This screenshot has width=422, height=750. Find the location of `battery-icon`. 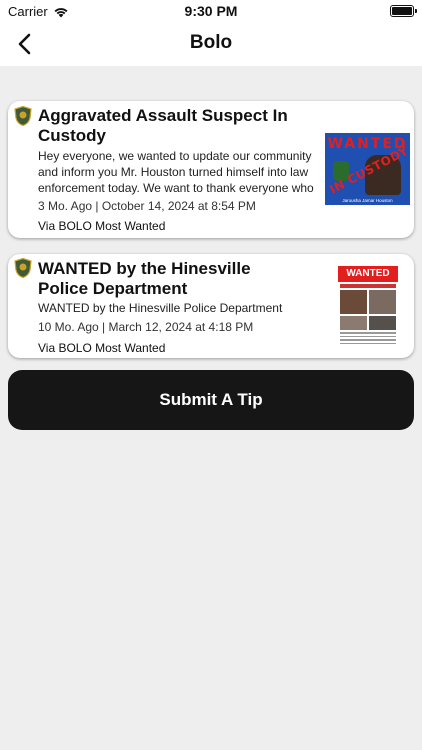

battery-icon is located at coordinates (403, 11).